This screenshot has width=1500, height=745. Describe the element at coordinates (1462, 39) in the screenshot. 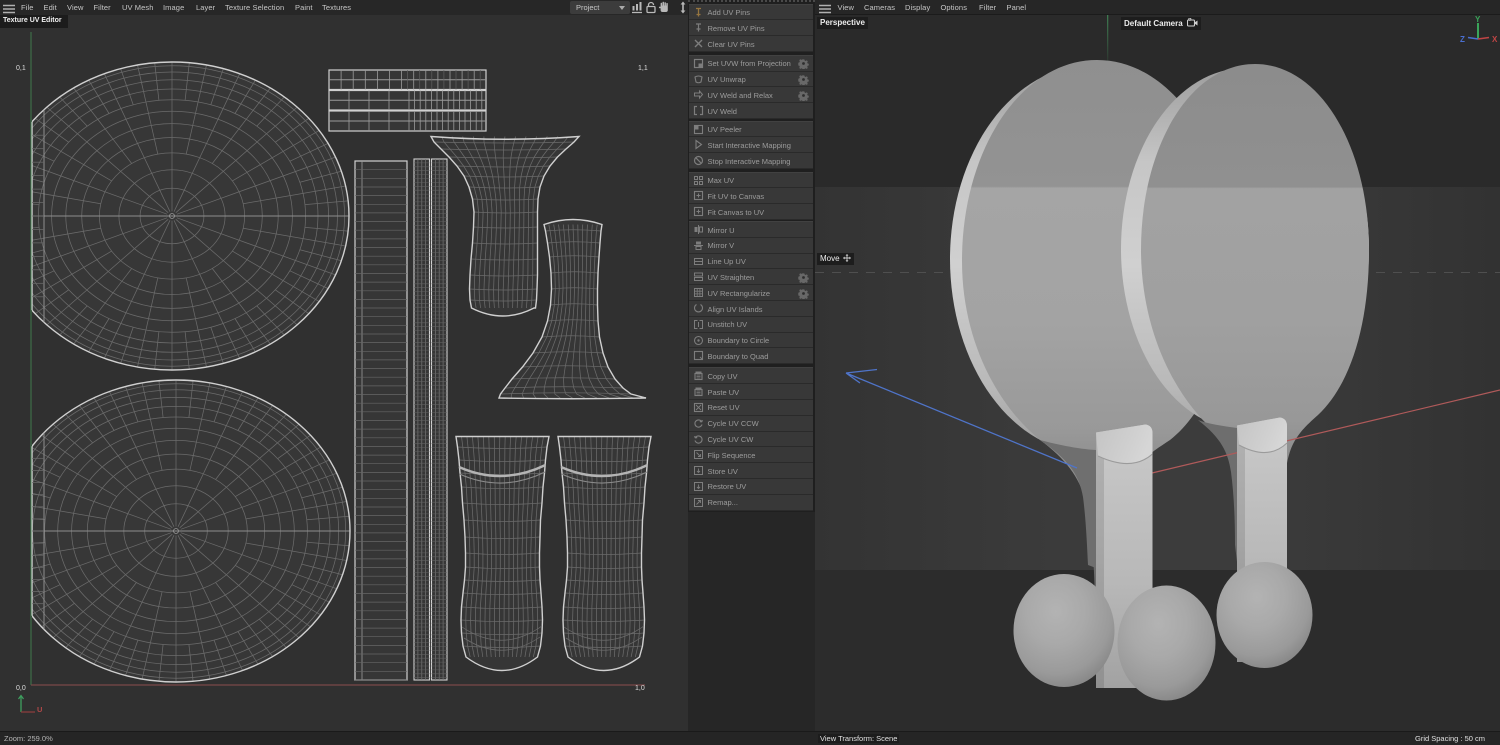

I see `svg-text: Z` at that location.